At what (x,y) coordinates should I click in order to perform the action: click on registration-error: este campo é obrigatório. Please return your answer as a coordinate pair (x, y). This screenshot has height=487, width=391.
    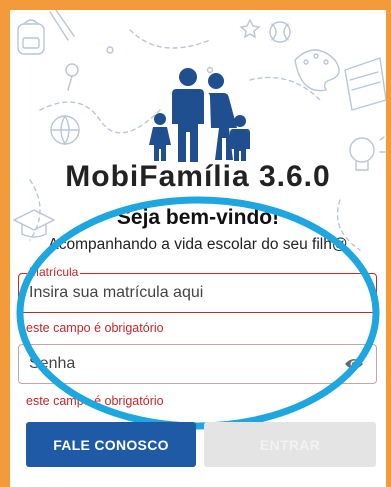
    Looking at the image, I should click on (95, 328).